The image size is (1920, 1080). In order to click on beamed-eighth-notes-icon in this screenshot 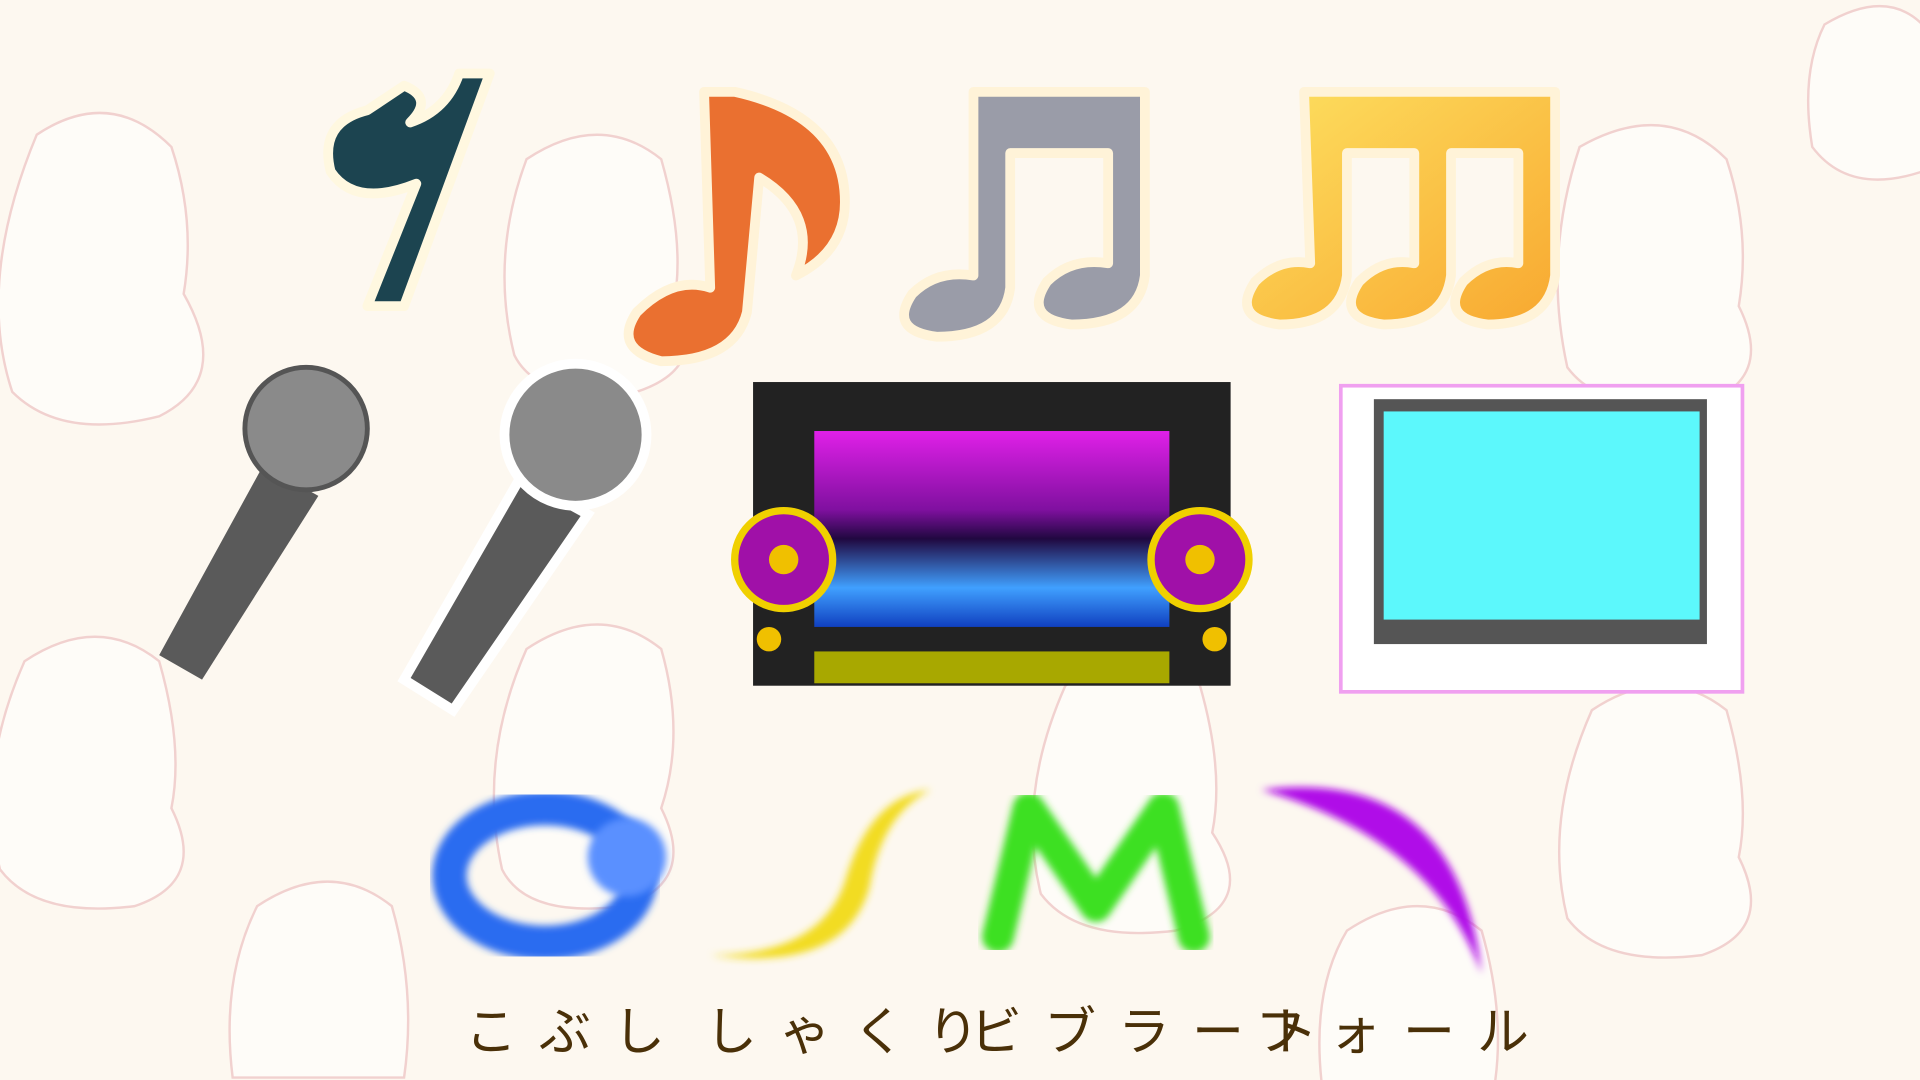, I will do `click(1024, 214)`.